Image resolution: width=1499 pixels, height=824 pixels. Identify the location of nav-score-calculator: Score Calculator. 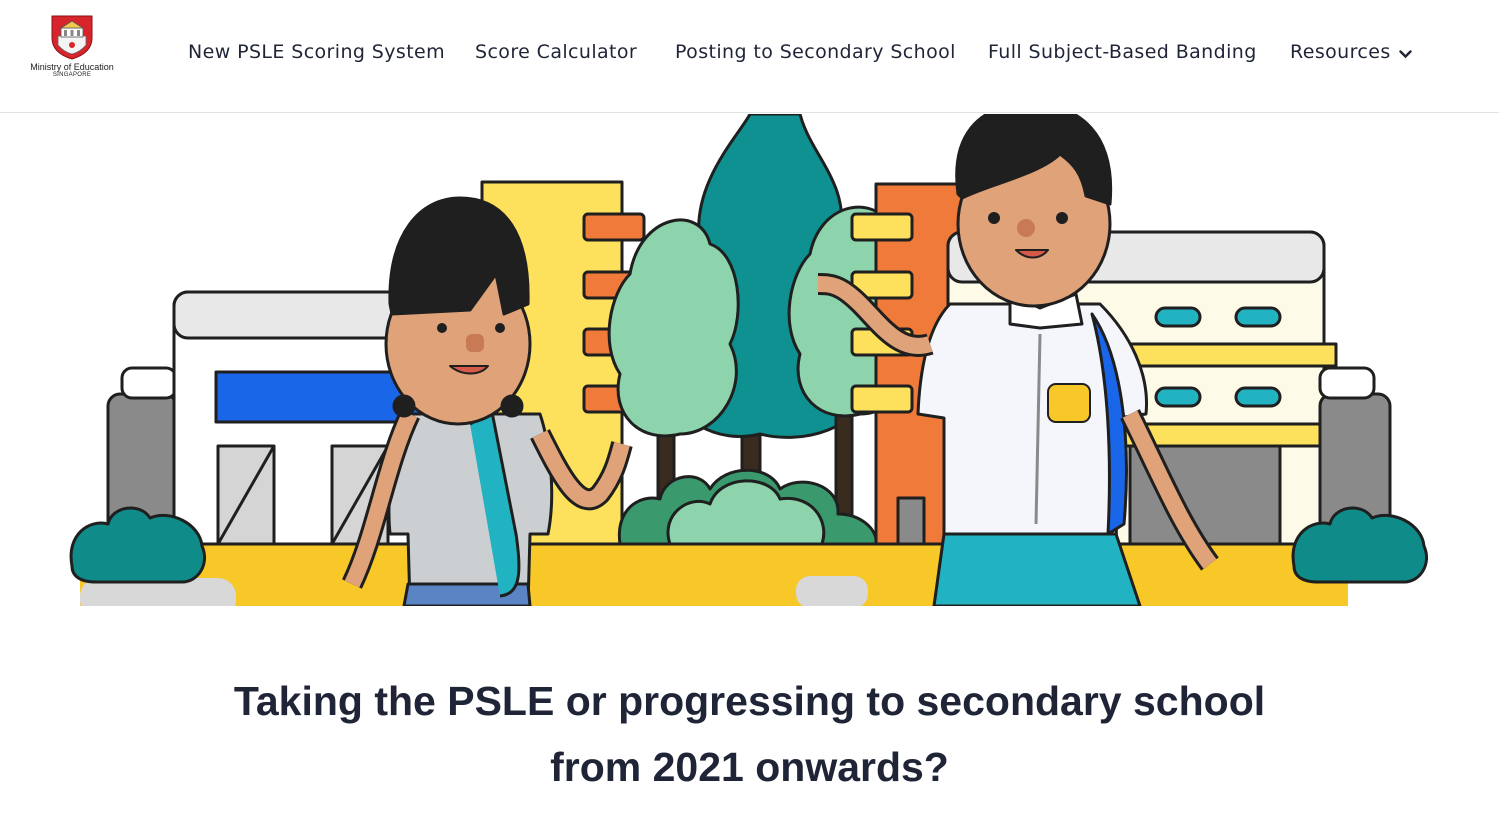
(556, 52).